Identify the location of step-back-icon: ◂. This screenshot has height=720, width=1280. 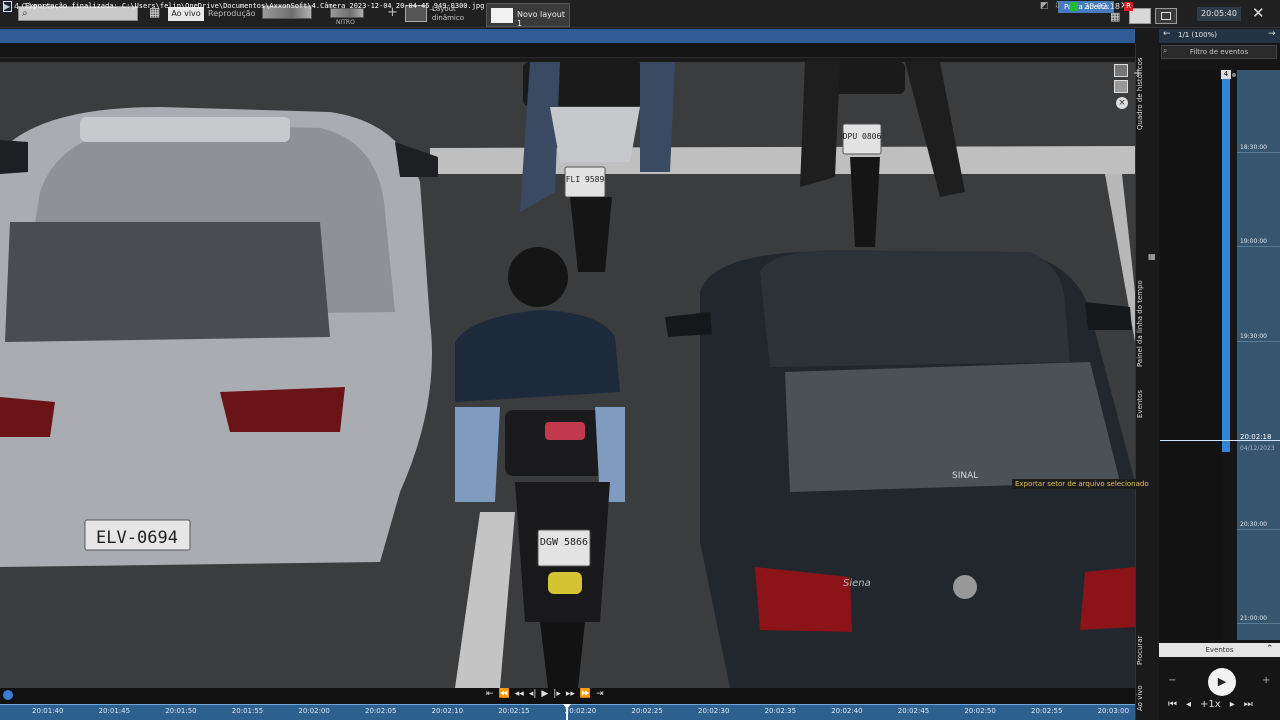
(1188, 704).